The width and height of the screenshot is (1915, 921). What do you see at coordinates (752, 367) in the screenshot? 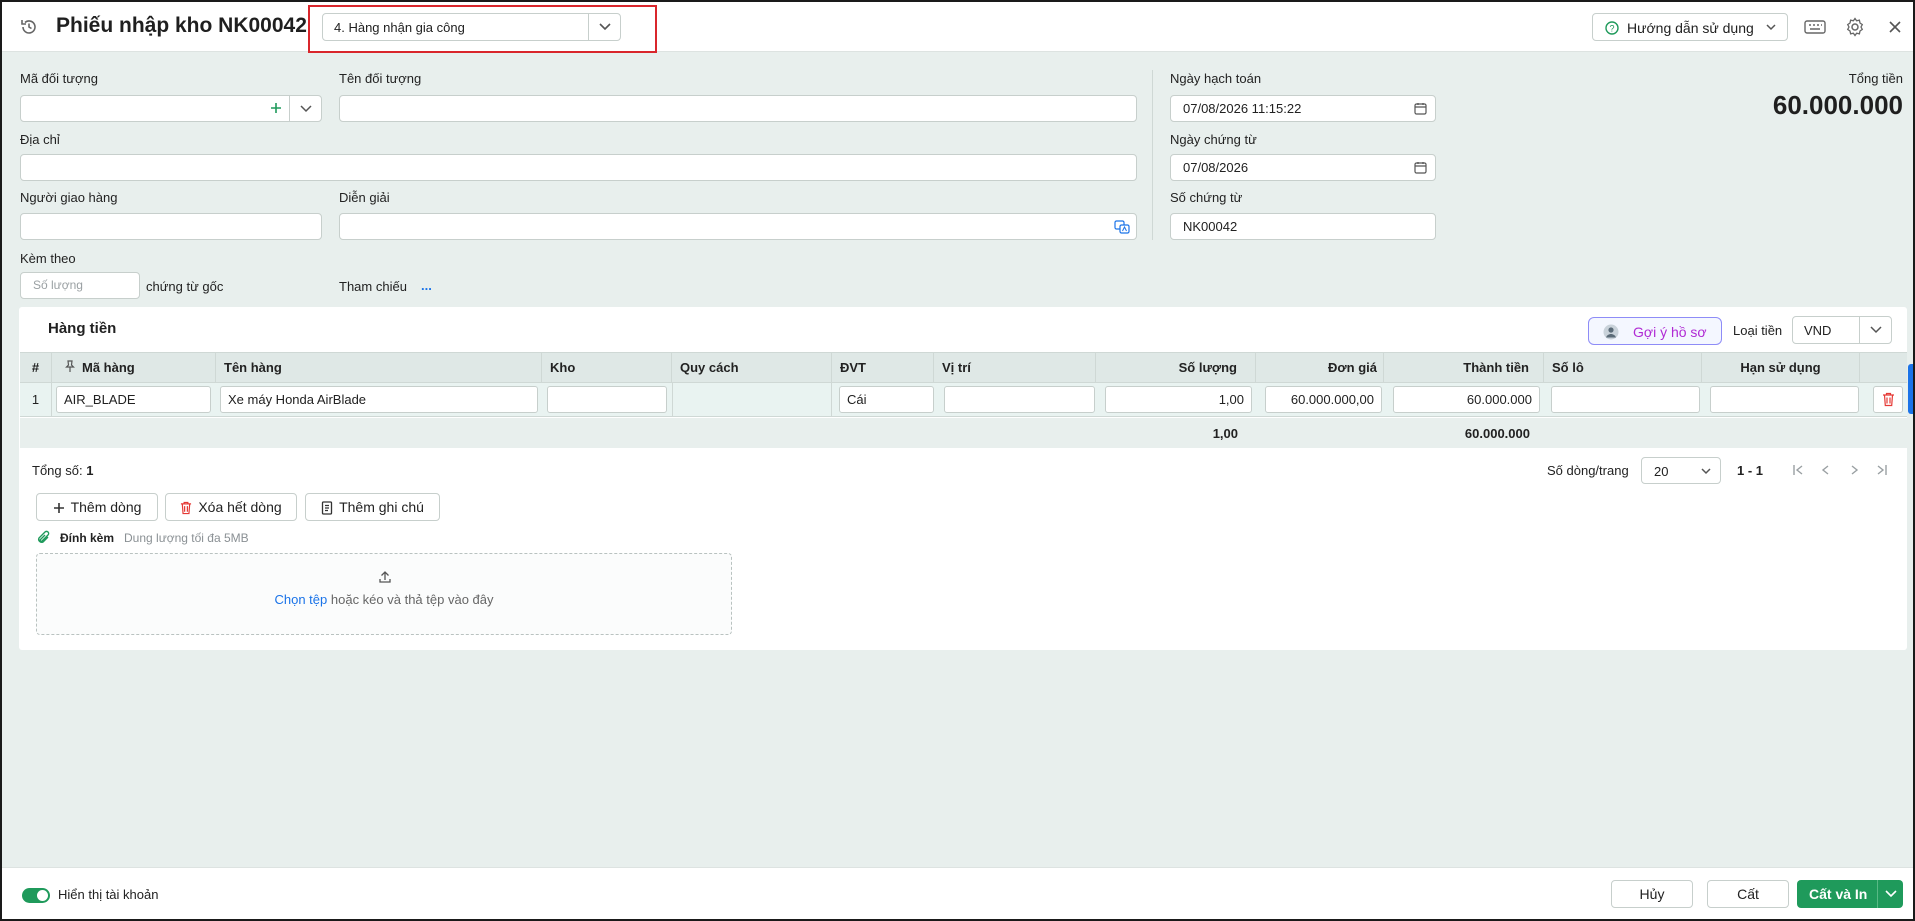
I see `col-quy-cach: Quy cách` at bounding box center [752, 367].